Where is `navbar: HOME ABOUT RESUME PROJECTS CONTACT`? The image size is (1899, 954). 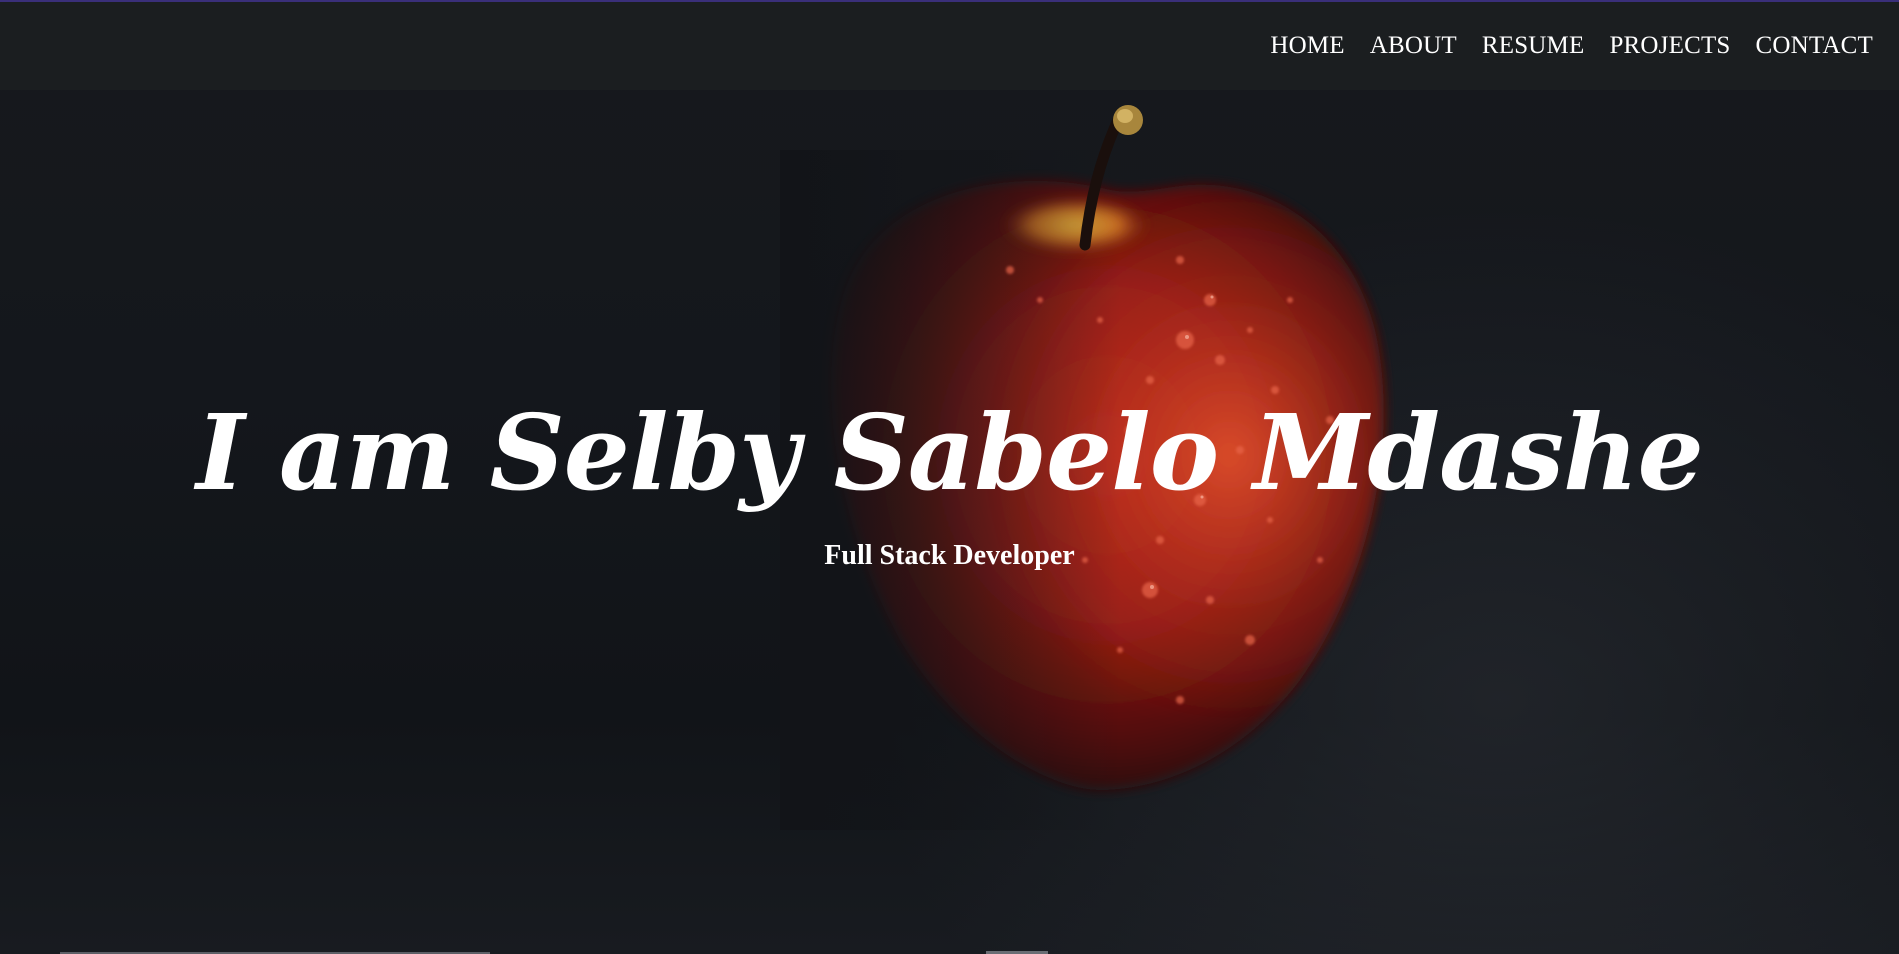
navbar: HOME ABOUT RESUME PROJECTS CONTACT is located at coordinates (949, 46).